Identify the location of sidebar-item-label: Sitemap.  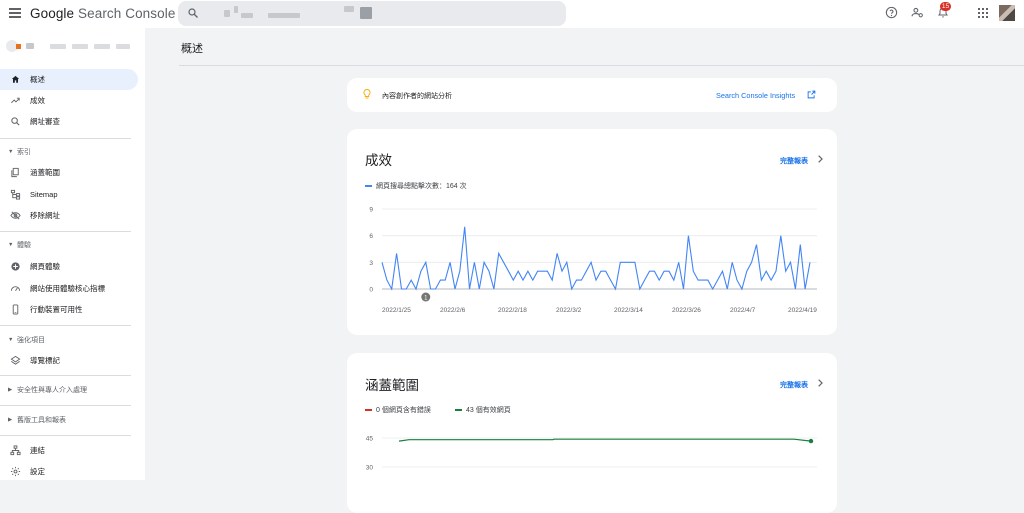
(44, 194).